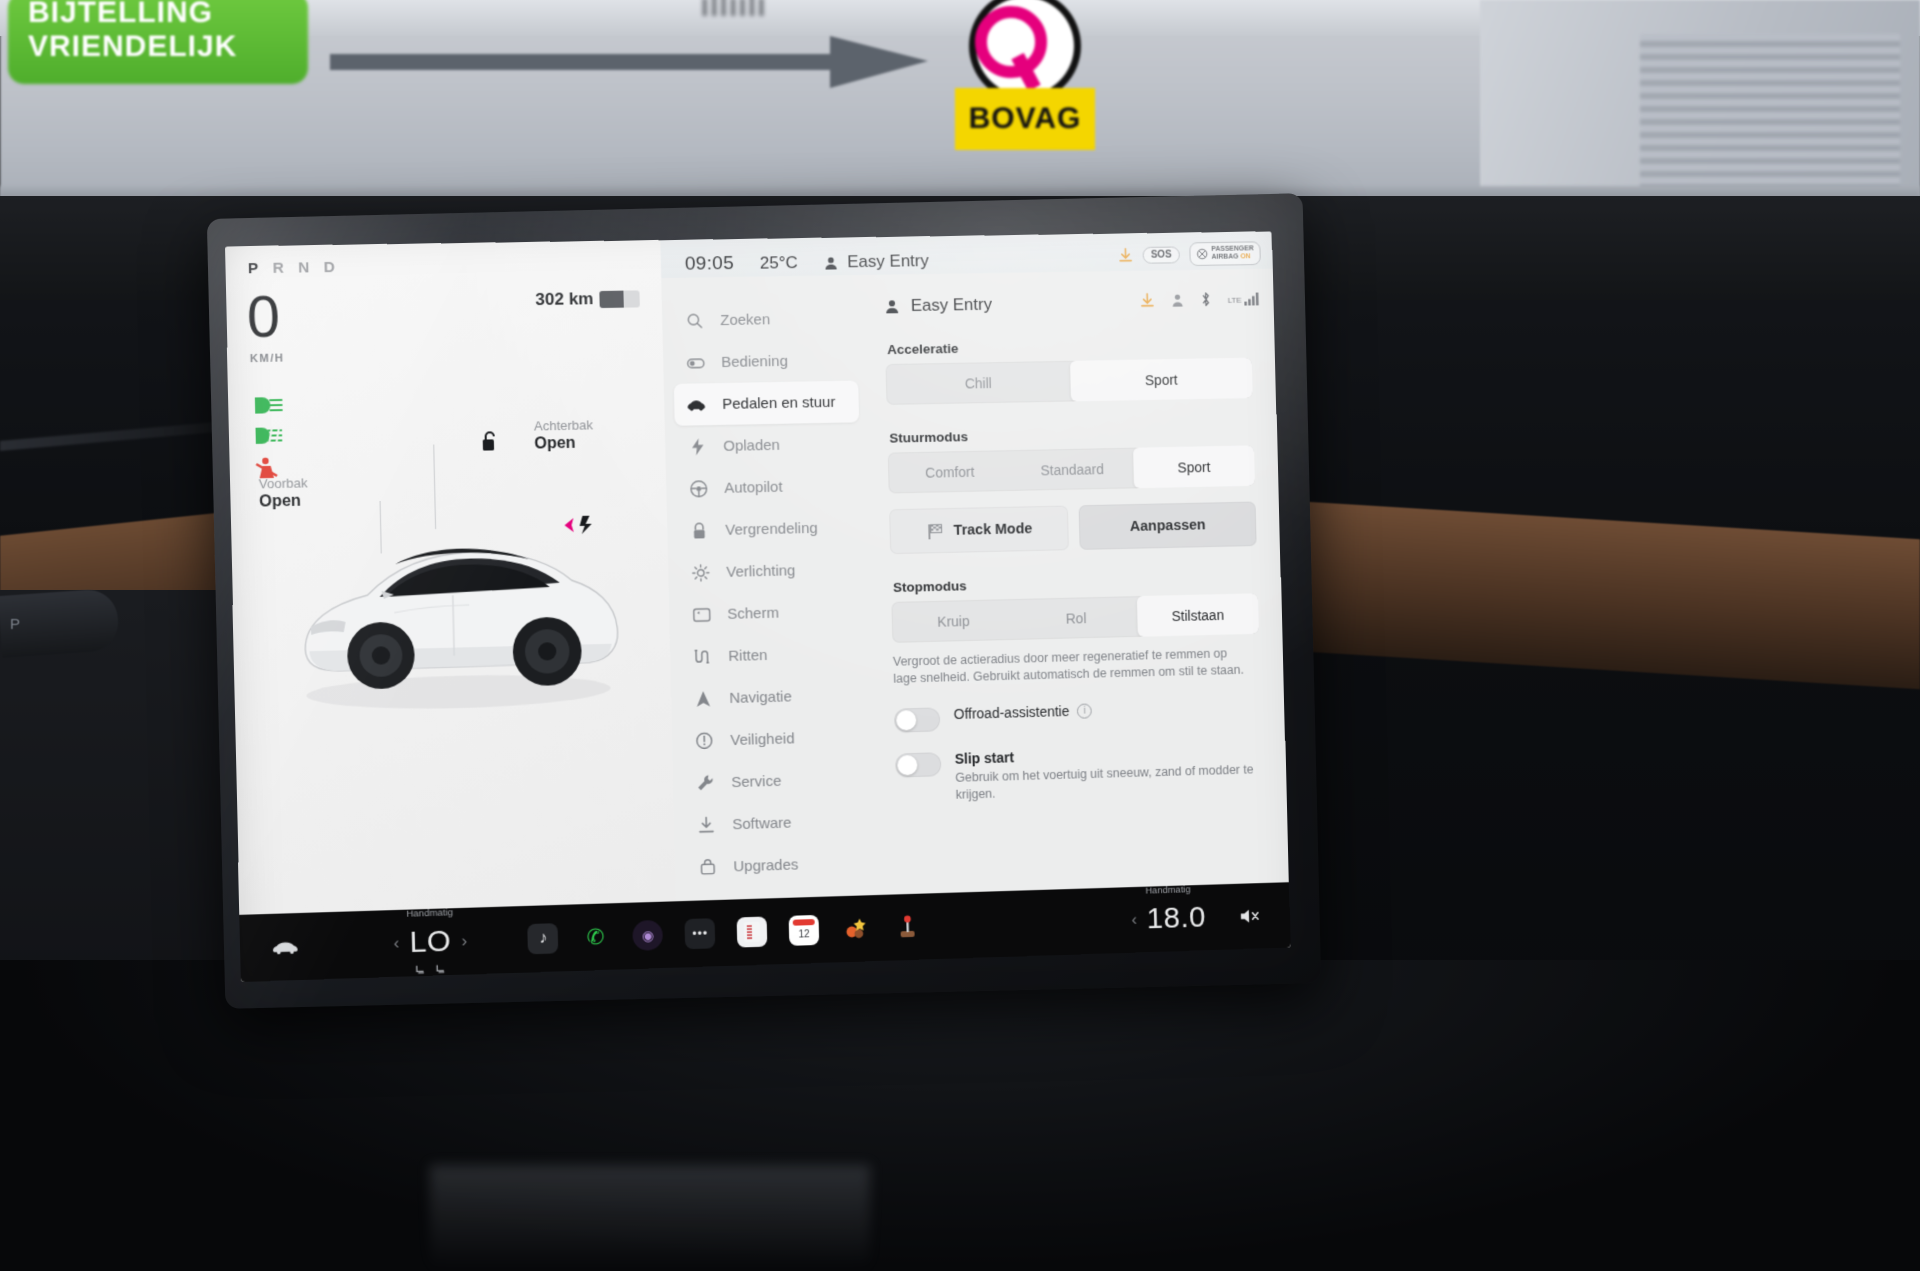  I want to click on sidebar-item-pedalen-en-stuur: Pedalen en stuur, so click(766, 403).